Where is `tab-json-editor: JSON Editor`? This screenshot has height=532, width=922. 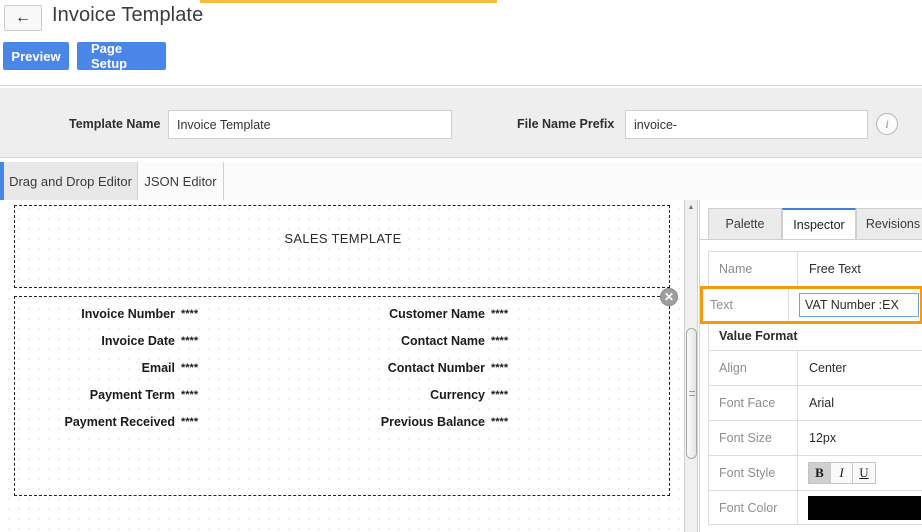
tab-json-editor: JSON Editor is located at coordinates (181, 181).